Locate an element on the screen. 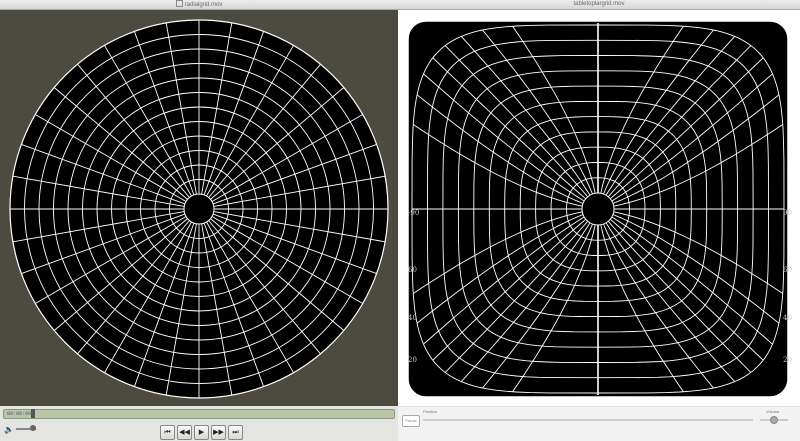 The width and height of the screenshot is (800, 441). rewind-button: ◀◀ is located at coordinates (184, 432).